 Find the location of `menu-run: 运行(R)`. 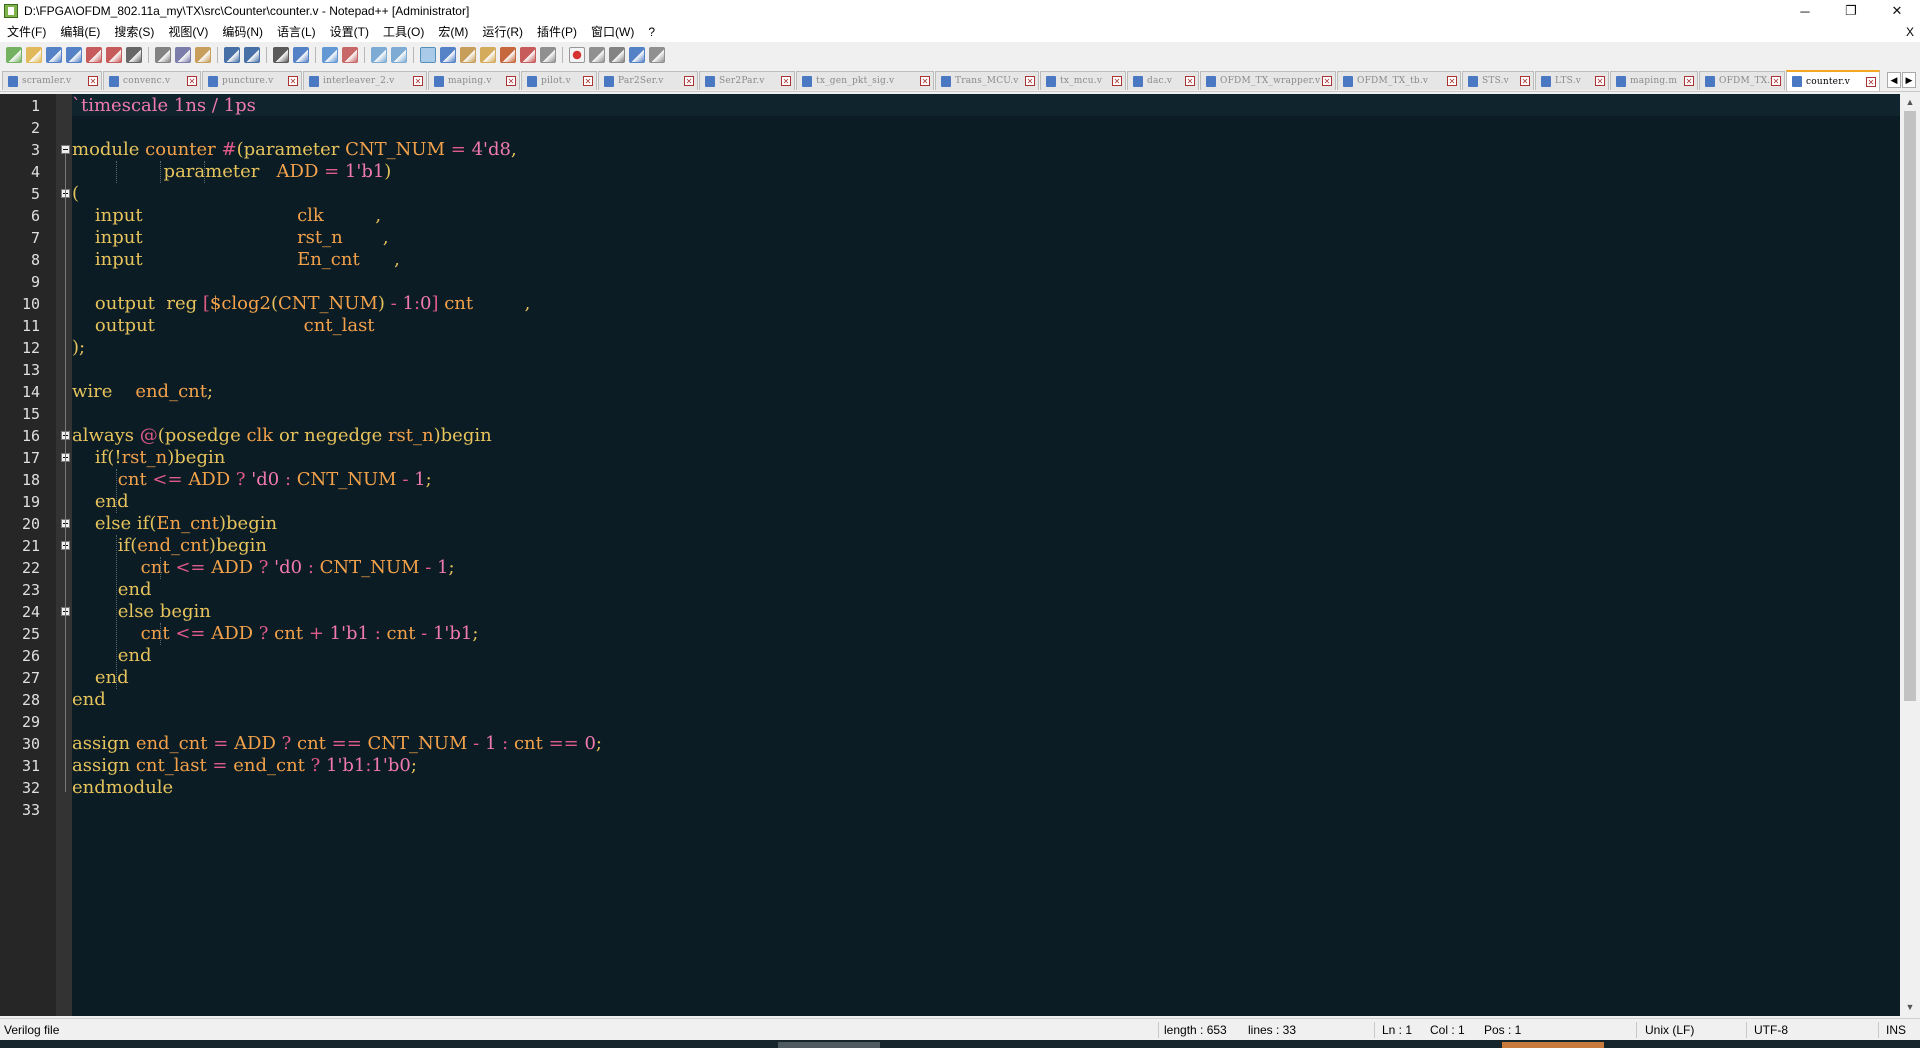

menu-run: 运行(R) is located at coordinates (502, 32).